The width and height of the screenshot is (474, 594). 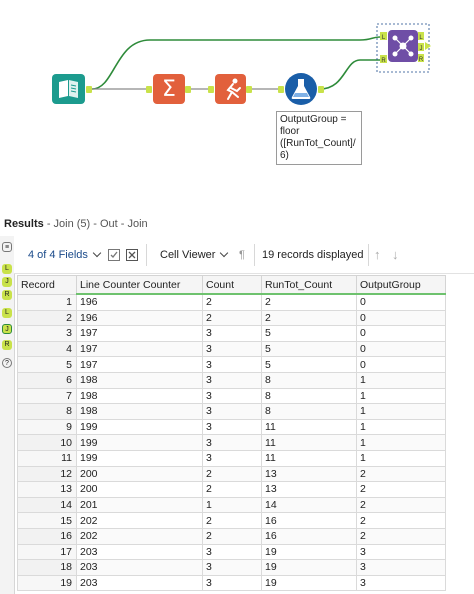 I want to click on help-icon: ?, so click(x=7, y=363).